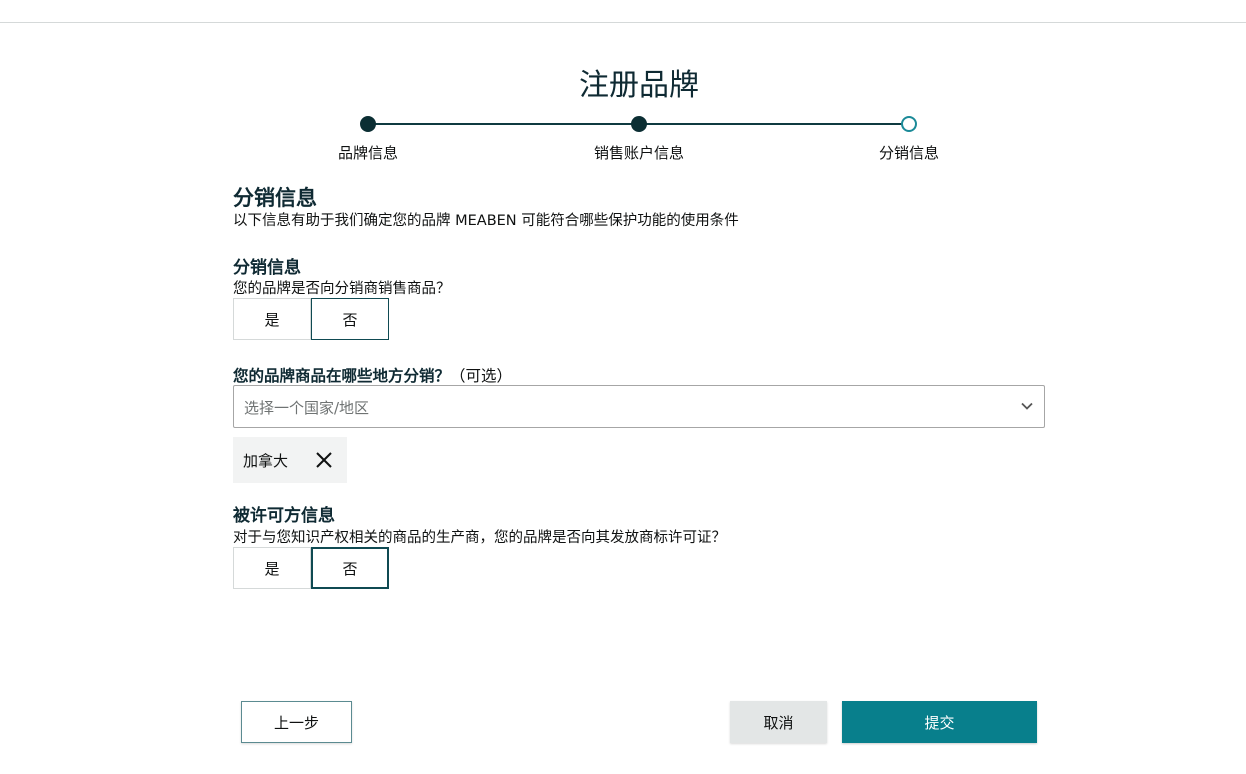 The height and width of the screenshot is (774, 1246). Describe the element at coordinates (909, 153) in the screenshot. I see `step-label-distribution: 分销信息` at that location.